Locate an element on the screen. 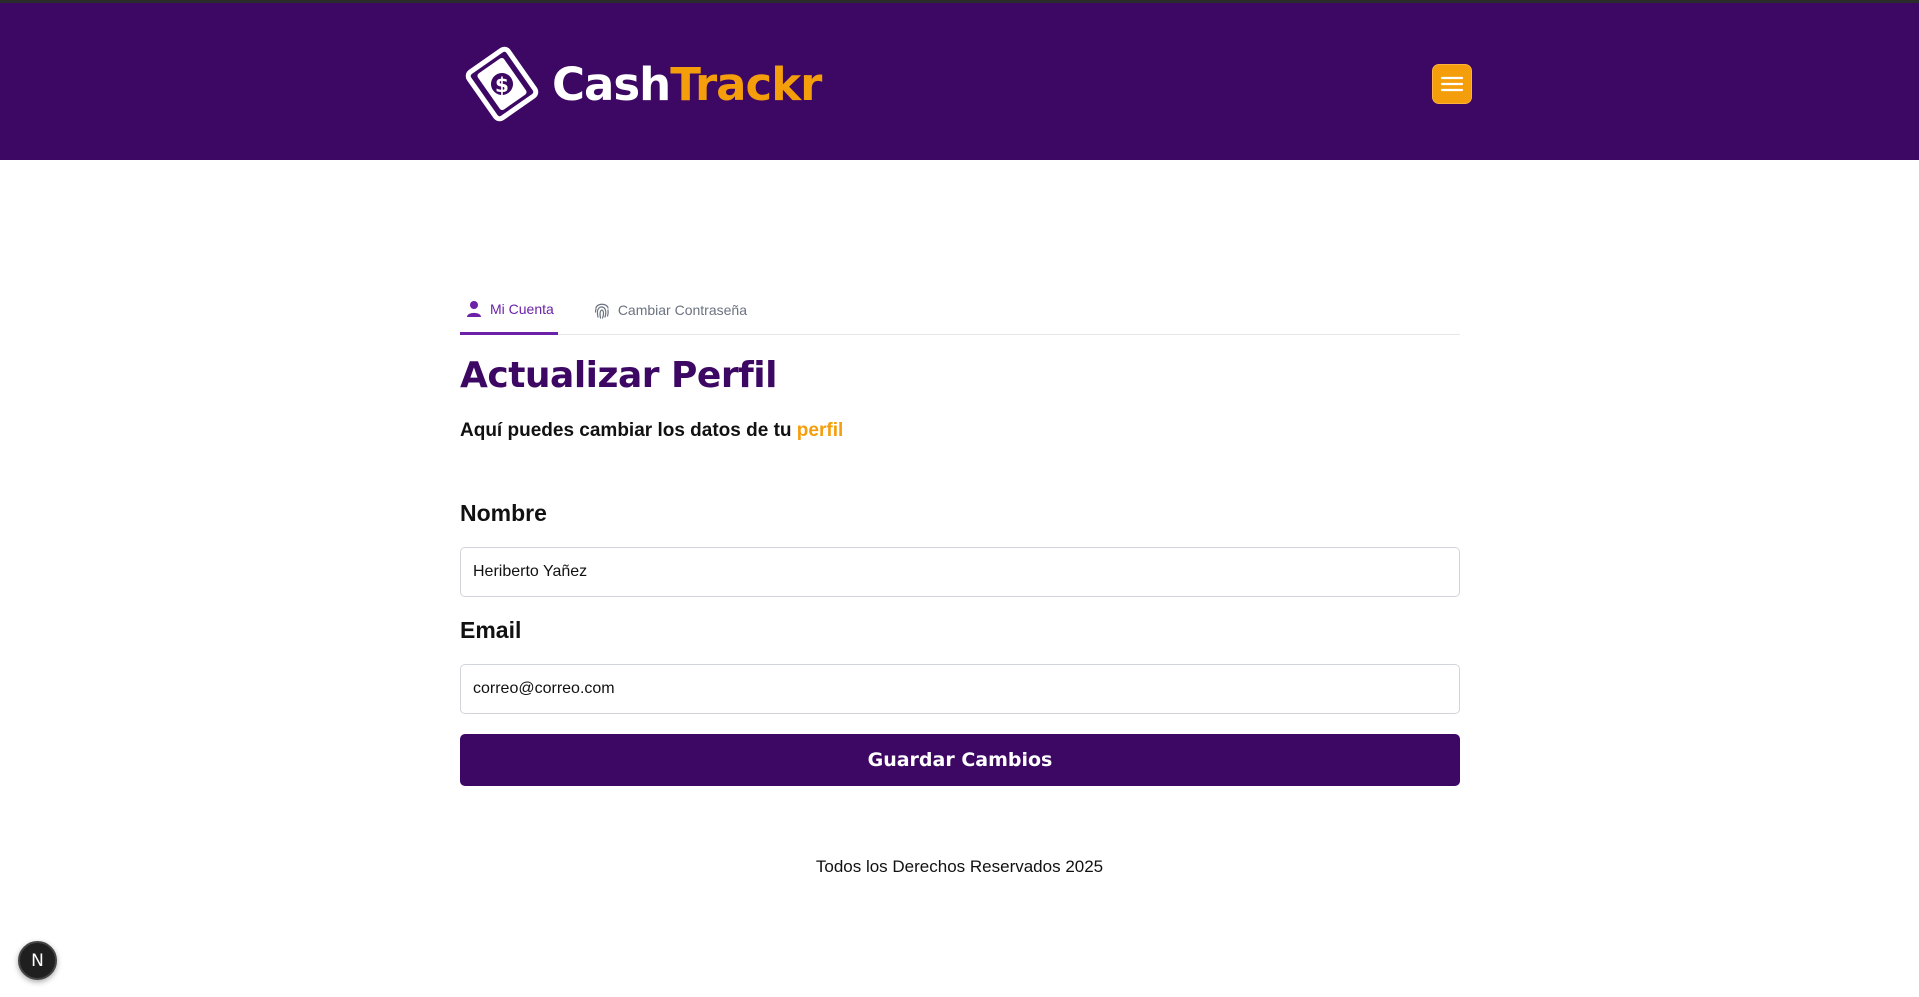 This screenshot has width=1919, height=997. cashtrackr-logo: $ CashTrackr is located at coordinates (641, 84).